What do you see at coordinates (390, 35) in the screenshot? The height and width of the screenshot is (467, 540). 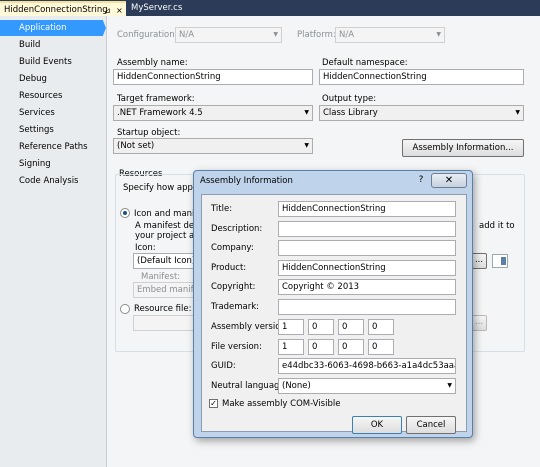 I see `platform-select: N/A ▼` at bounding box center [390, 35].